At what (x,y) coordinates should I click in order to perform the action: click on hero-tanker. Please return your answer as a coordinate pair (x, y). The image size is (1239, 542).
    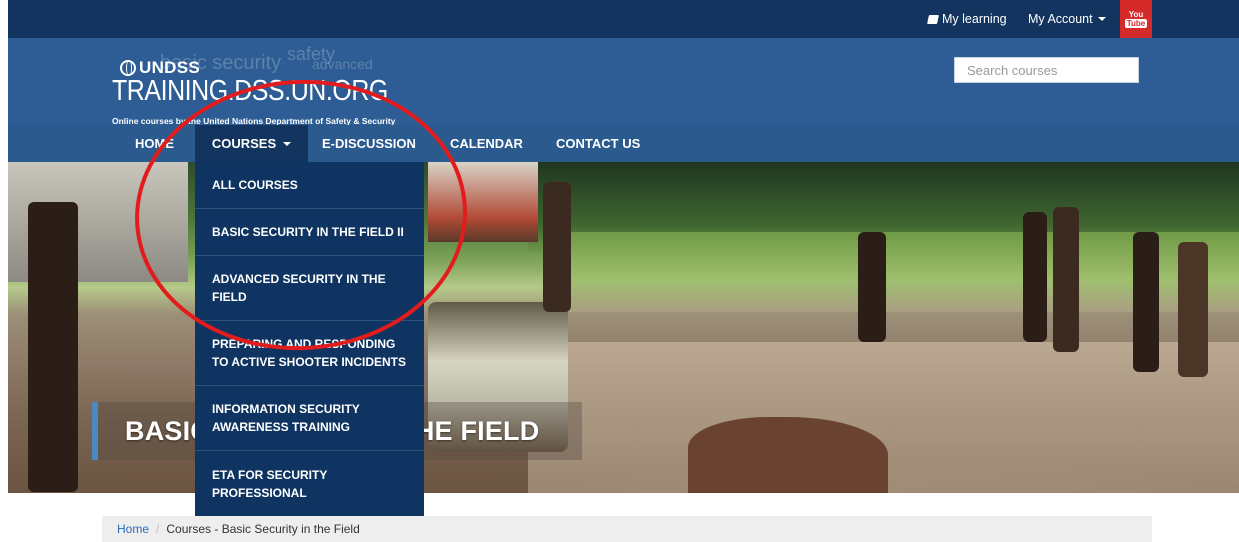
    Looking at the image, I should click on (483, 202).